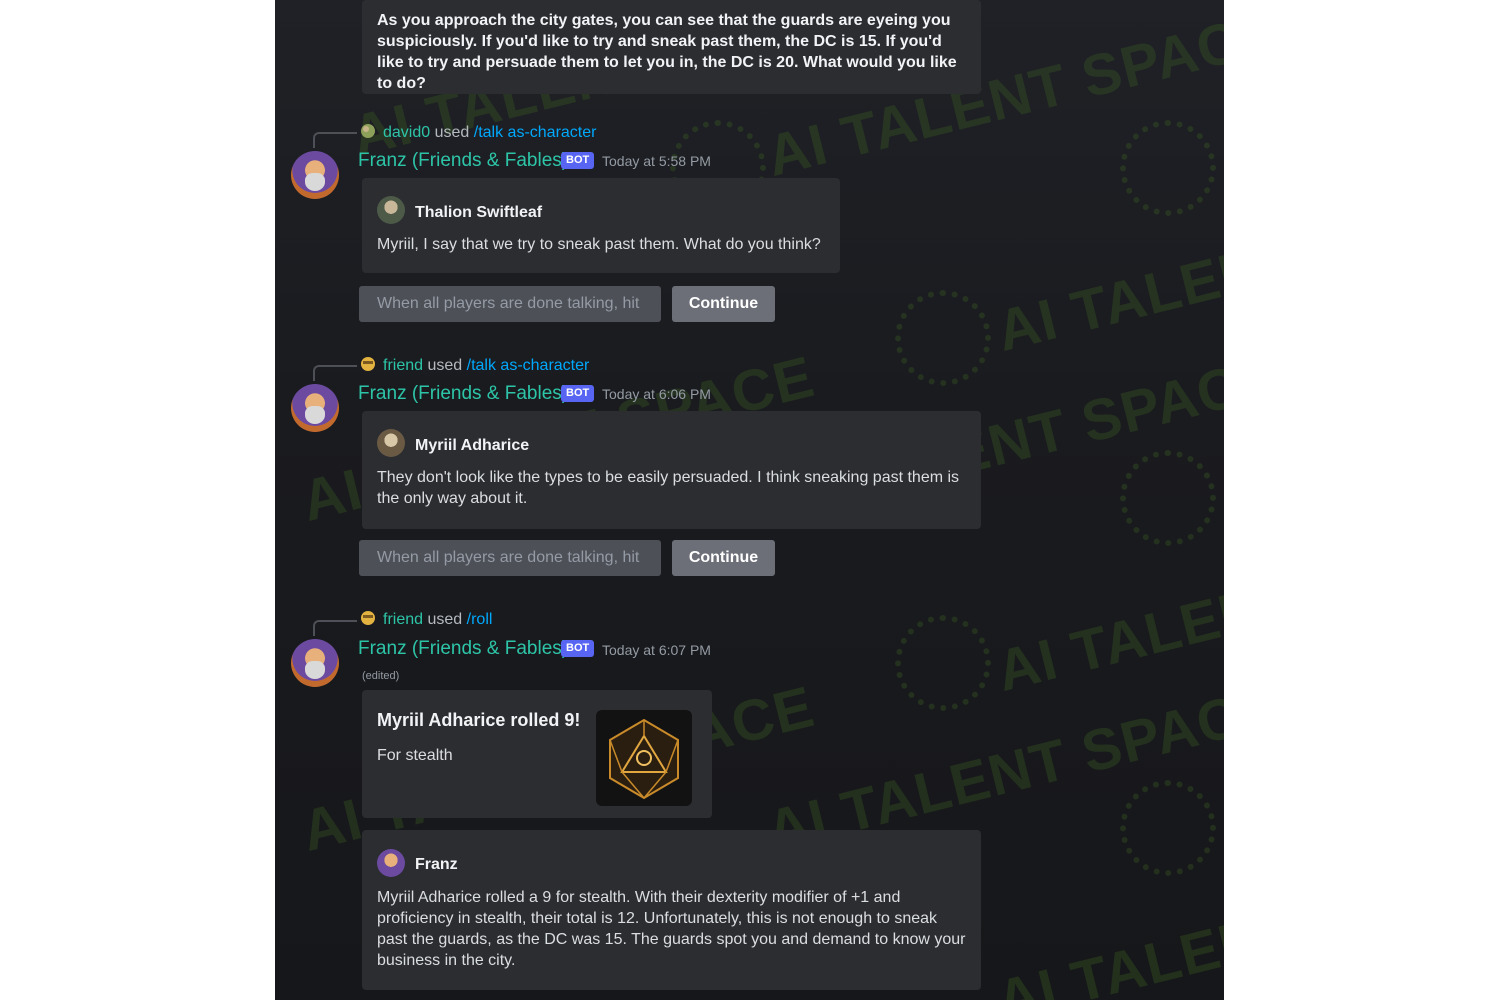  I want to click on reply-context: david0 used /talk as-character, so click(477, 132).